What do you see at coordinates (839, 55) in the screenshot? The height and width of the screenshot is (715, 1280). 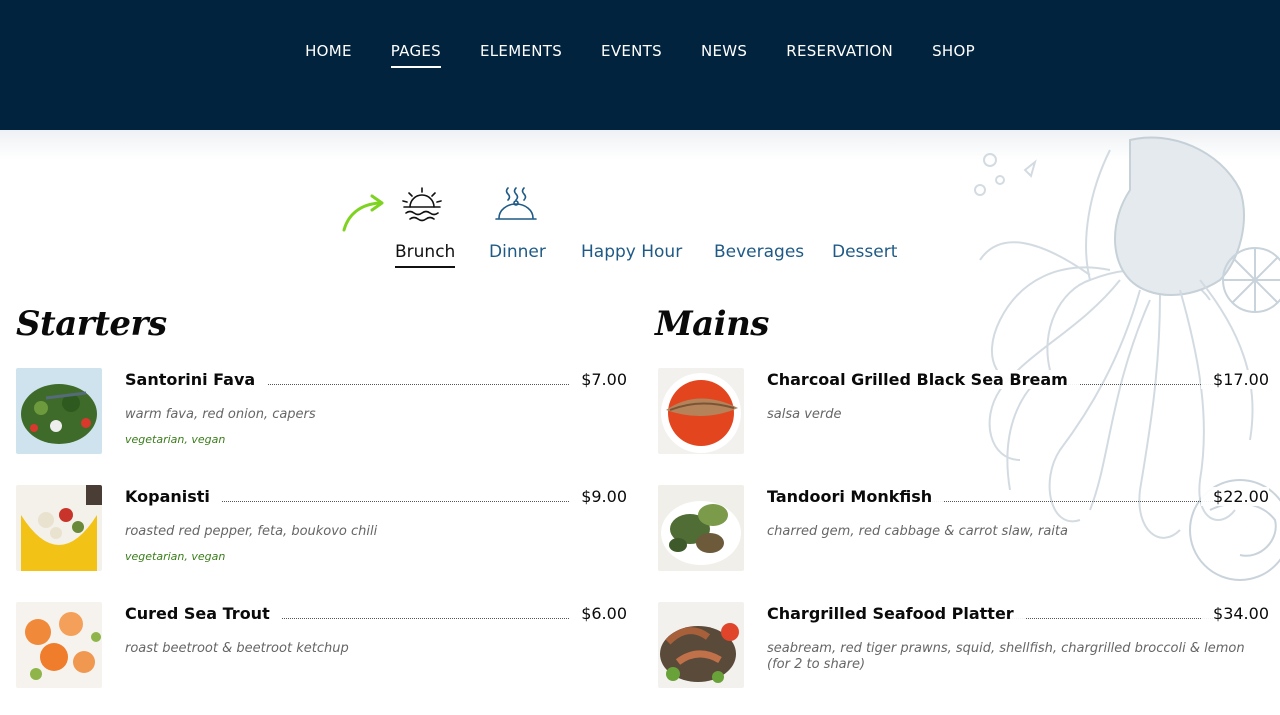 I see `nav-reservation: RESERVATION` at bounding box center [839, 55].